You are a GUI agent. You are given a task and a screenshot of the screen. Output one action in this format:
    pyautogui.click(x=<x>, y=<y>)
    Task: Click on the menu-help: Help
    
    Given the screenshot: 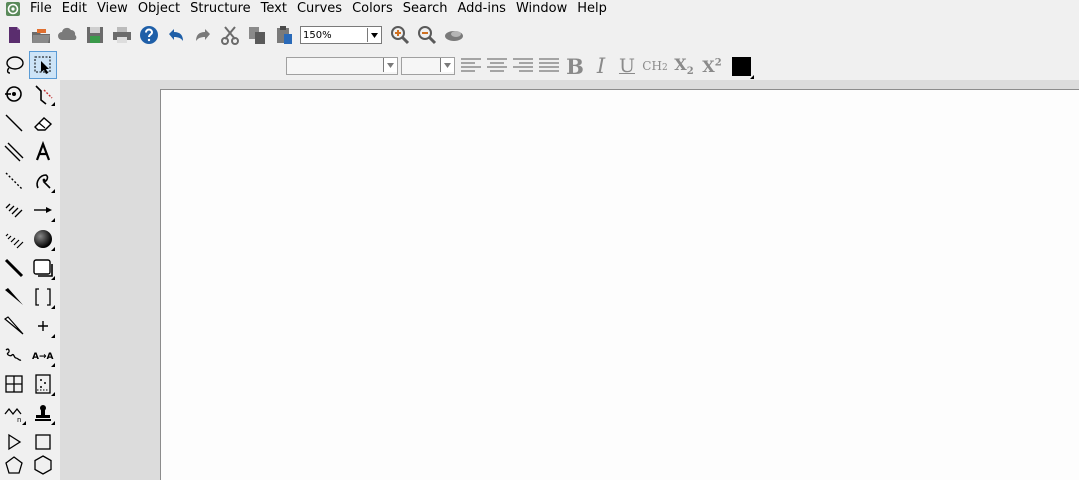 What is the action you would take?
    pyautogui.click(x=592, y=9)
    